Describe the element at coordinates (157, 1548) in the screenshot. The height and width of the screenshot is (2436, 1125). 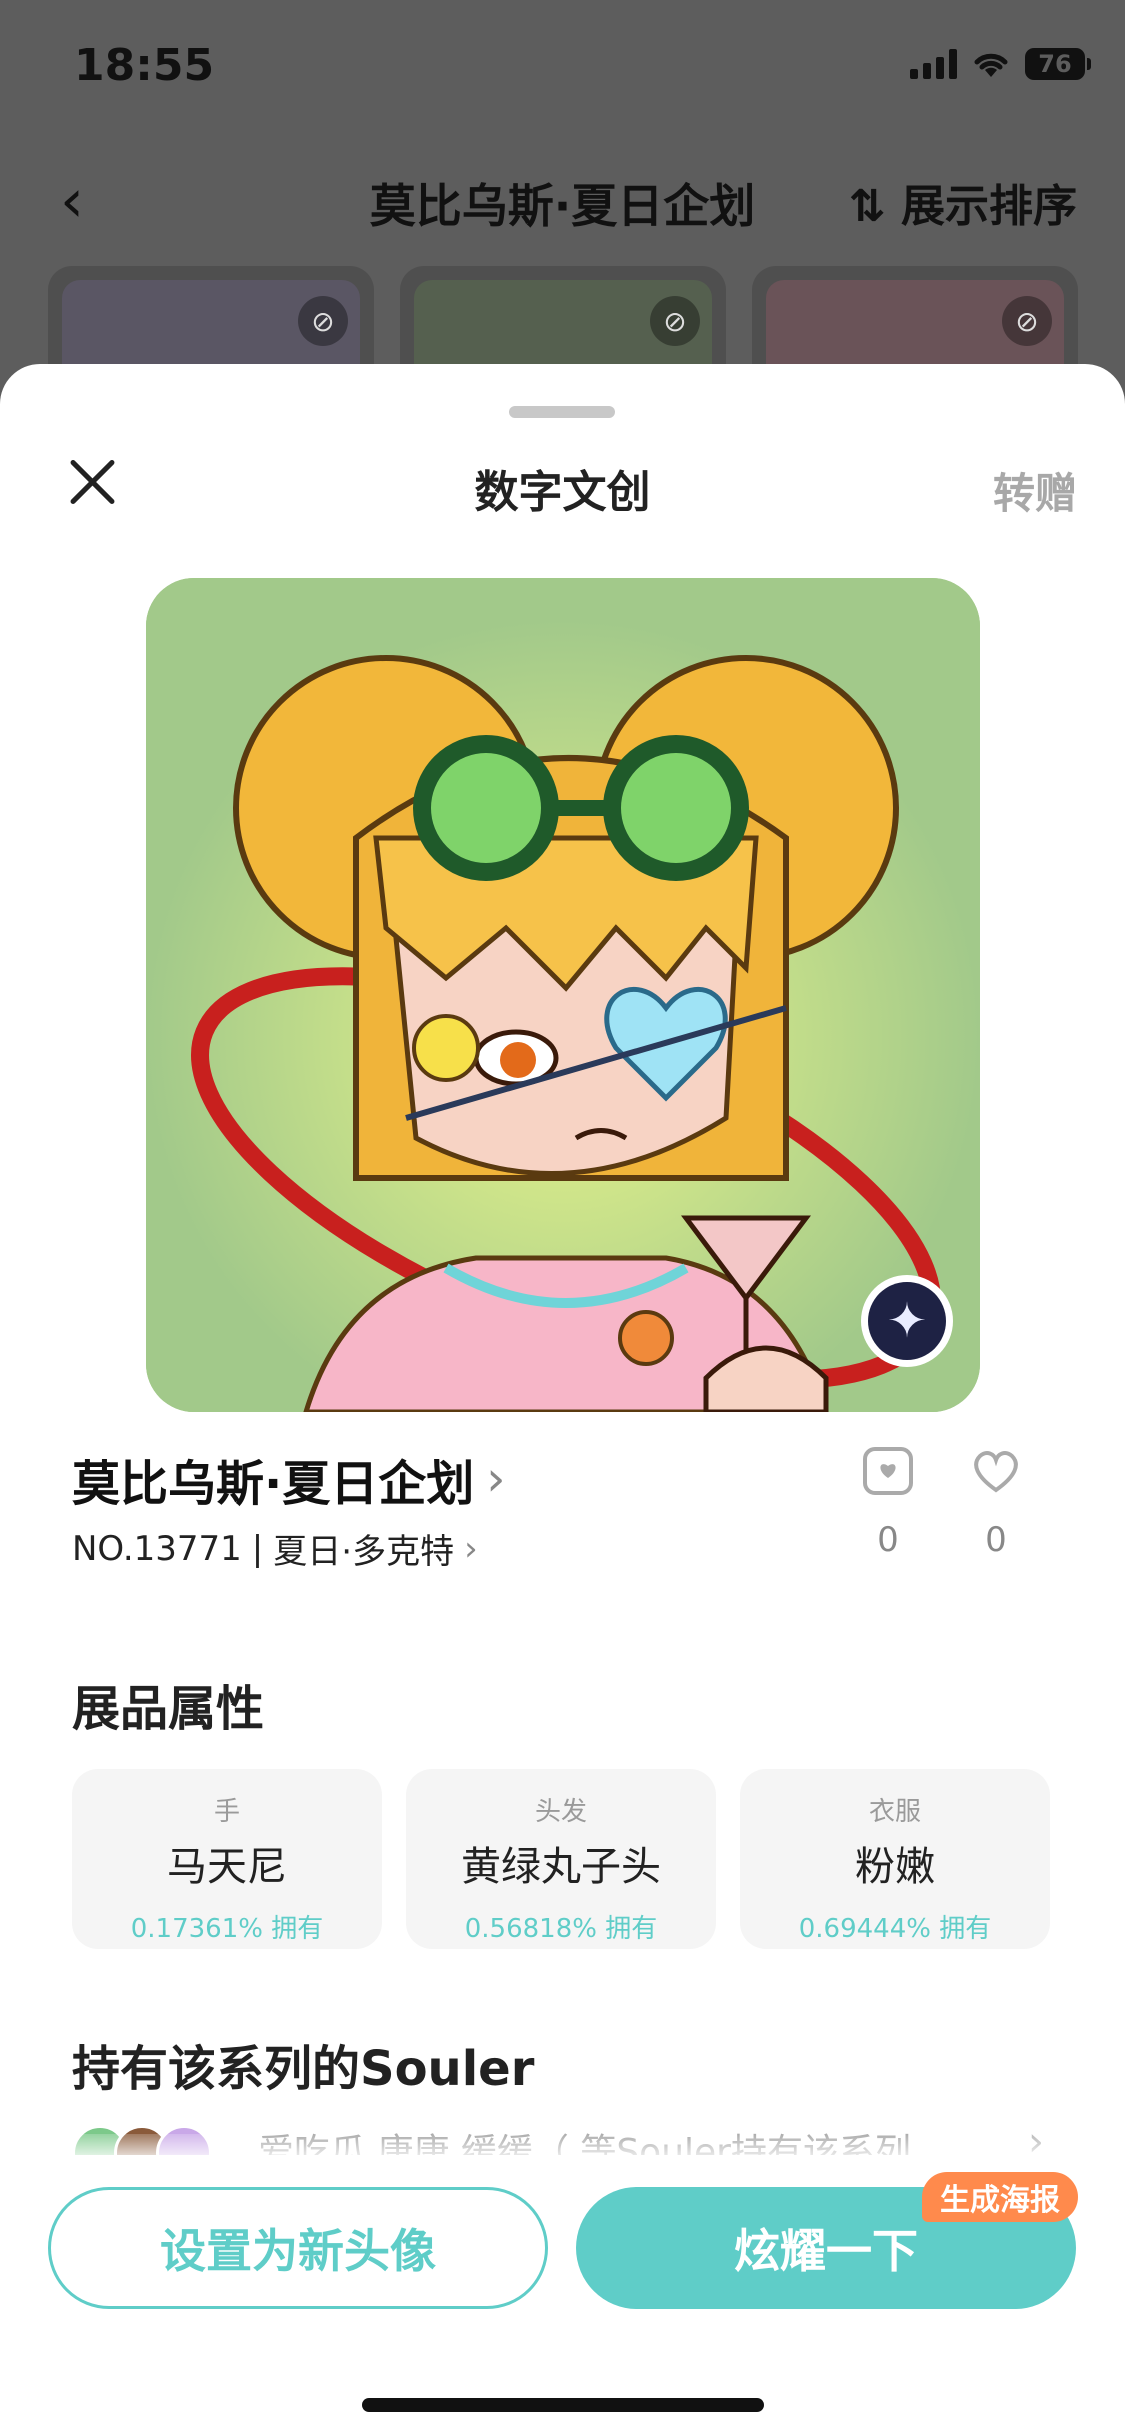
I see `item-number: NO.13771` at that location.